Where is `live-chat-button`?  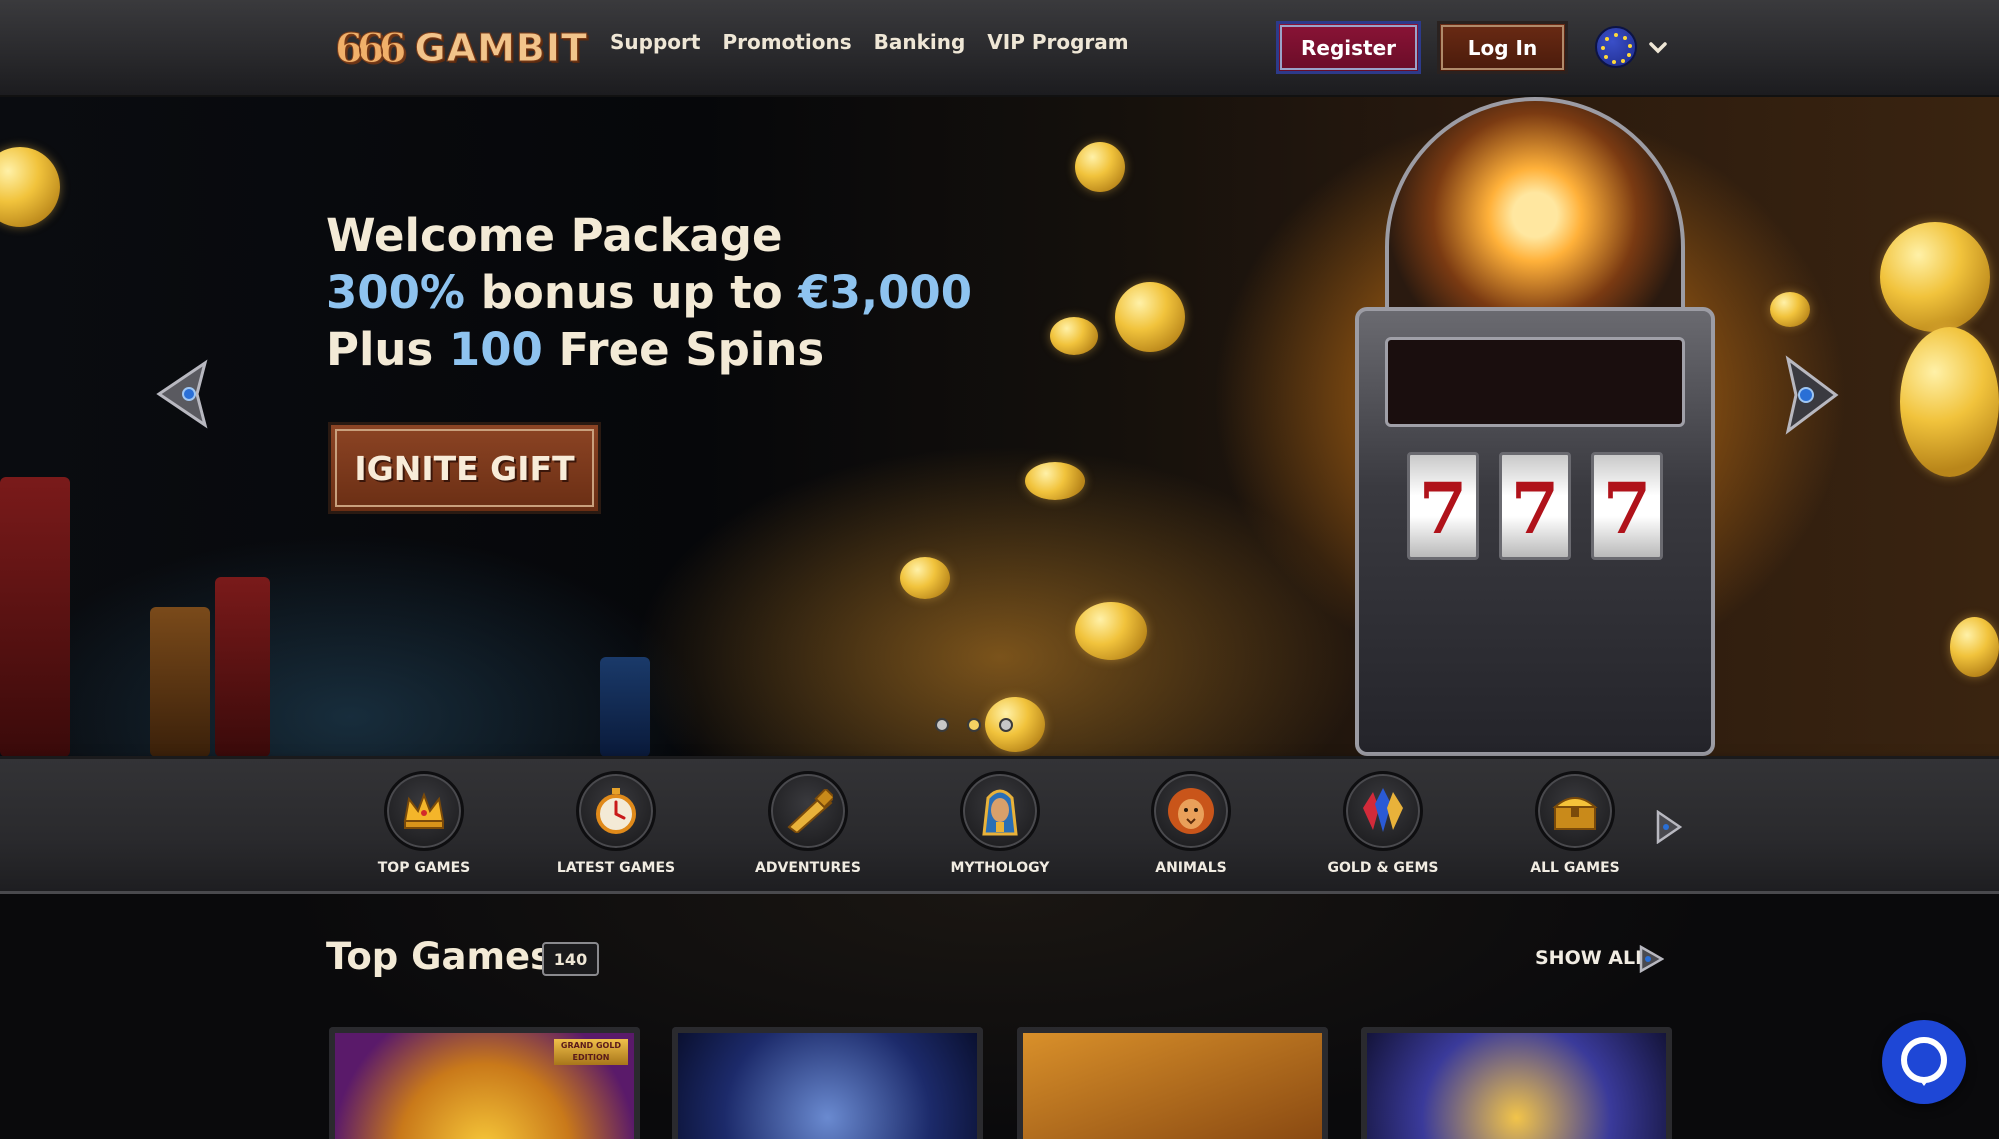
live-chat-button is located at coordinates (1924, 1062).